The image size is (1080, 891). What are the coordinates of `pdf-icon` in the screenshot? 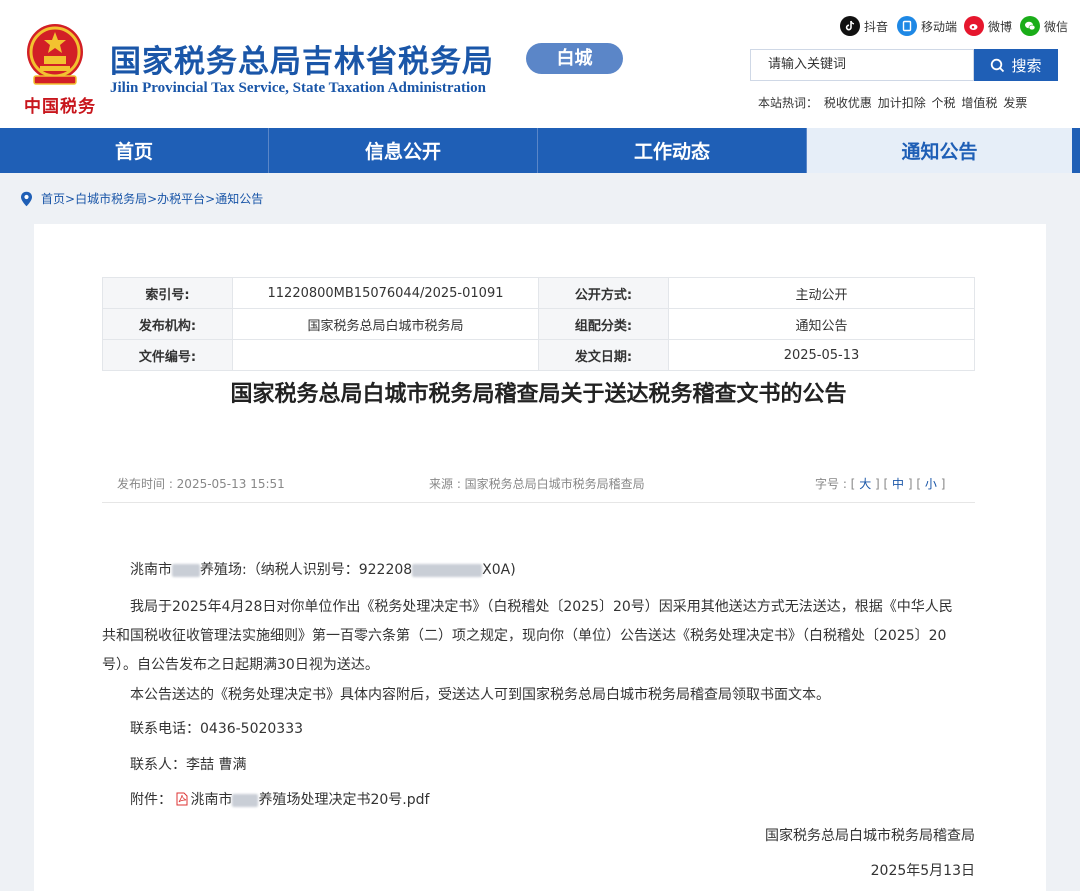 It's located at (182, 799).